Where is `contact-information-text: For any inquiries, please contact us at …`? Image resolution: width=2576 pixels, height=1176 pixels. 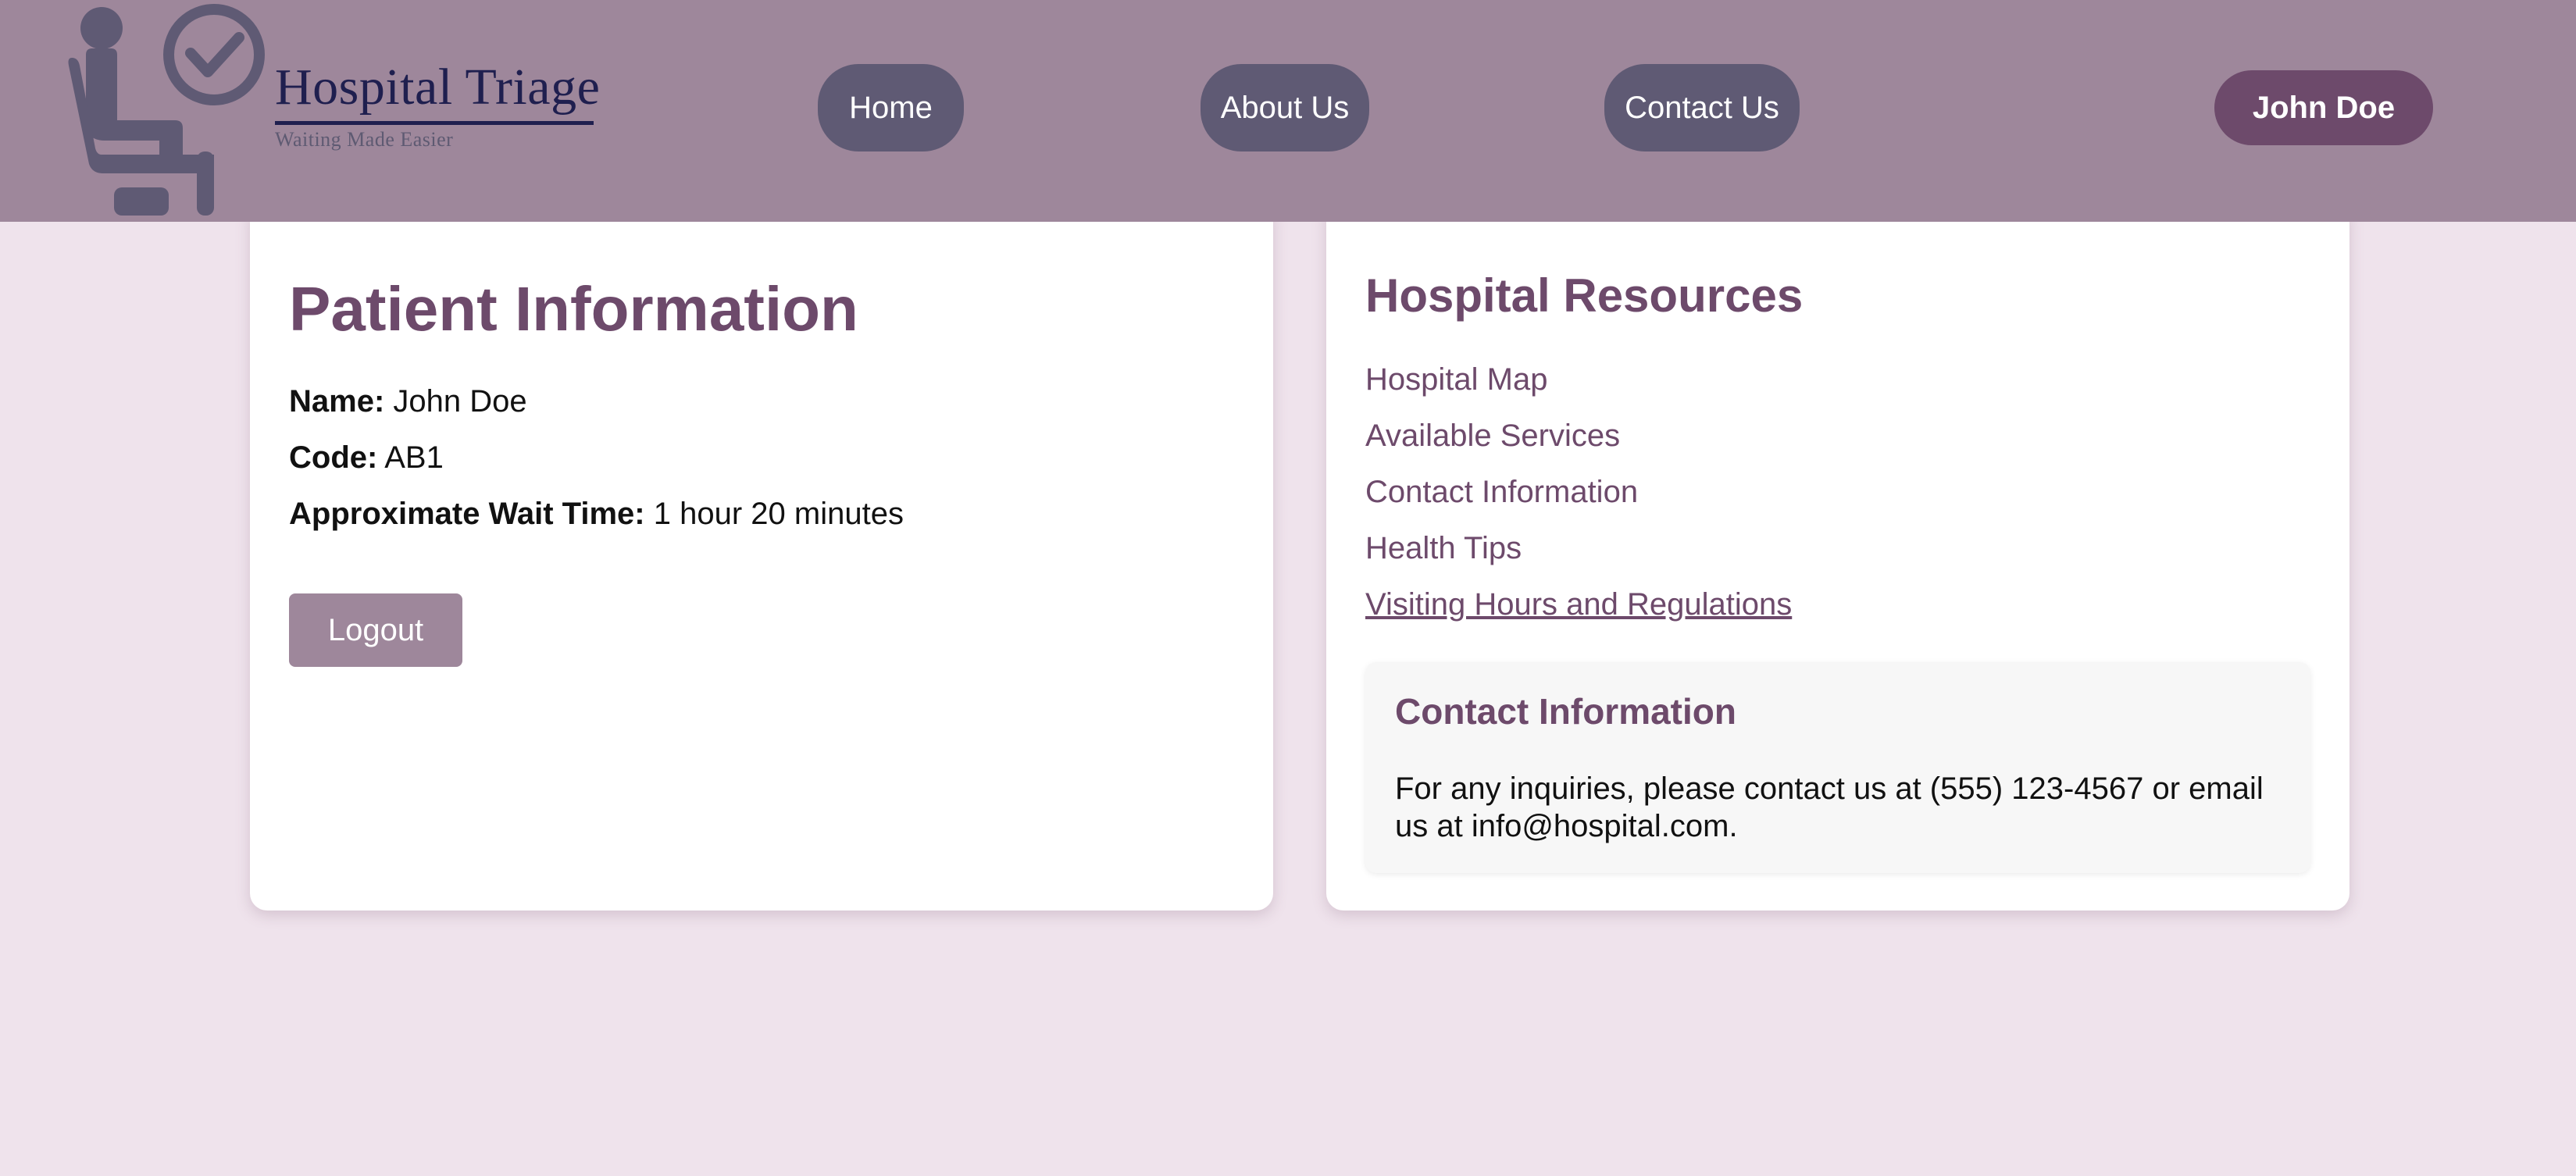 contact-information-text: For any inquiries, please contact us at … is located at coordinates (1829, 807).